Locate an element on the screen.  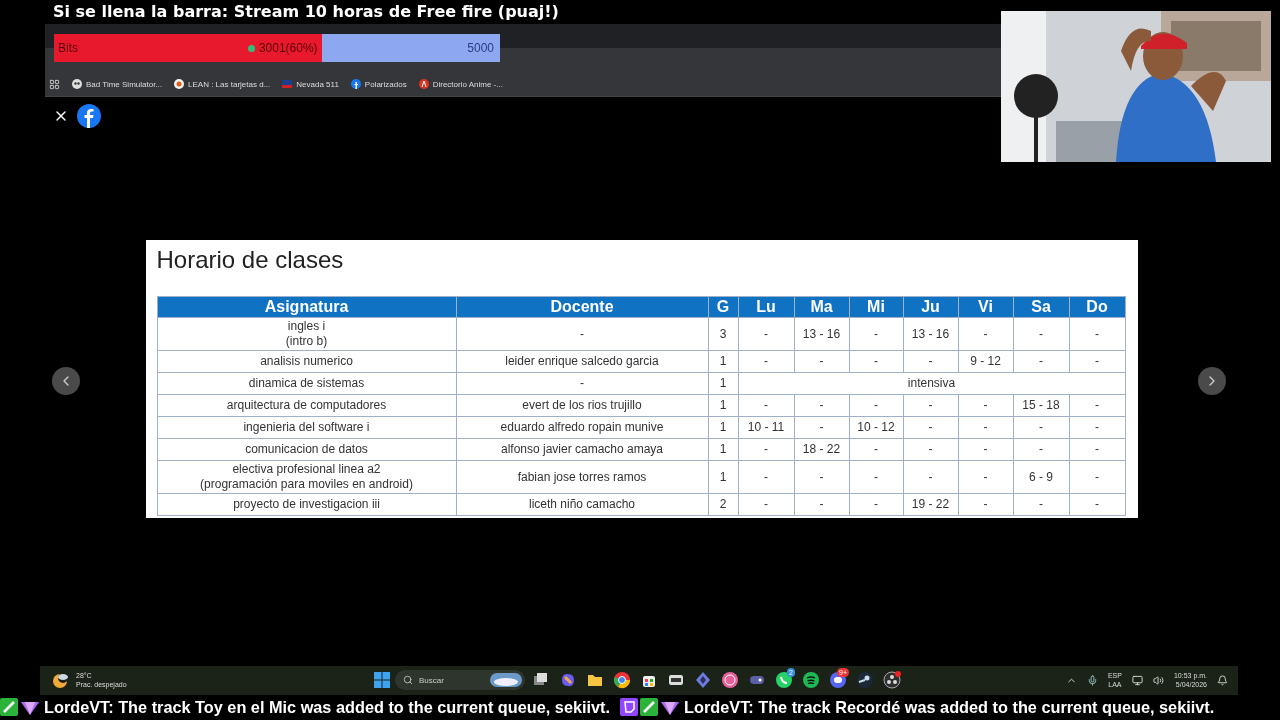
table-cell: 6 - 9 is located at coordinates (1041, 477).